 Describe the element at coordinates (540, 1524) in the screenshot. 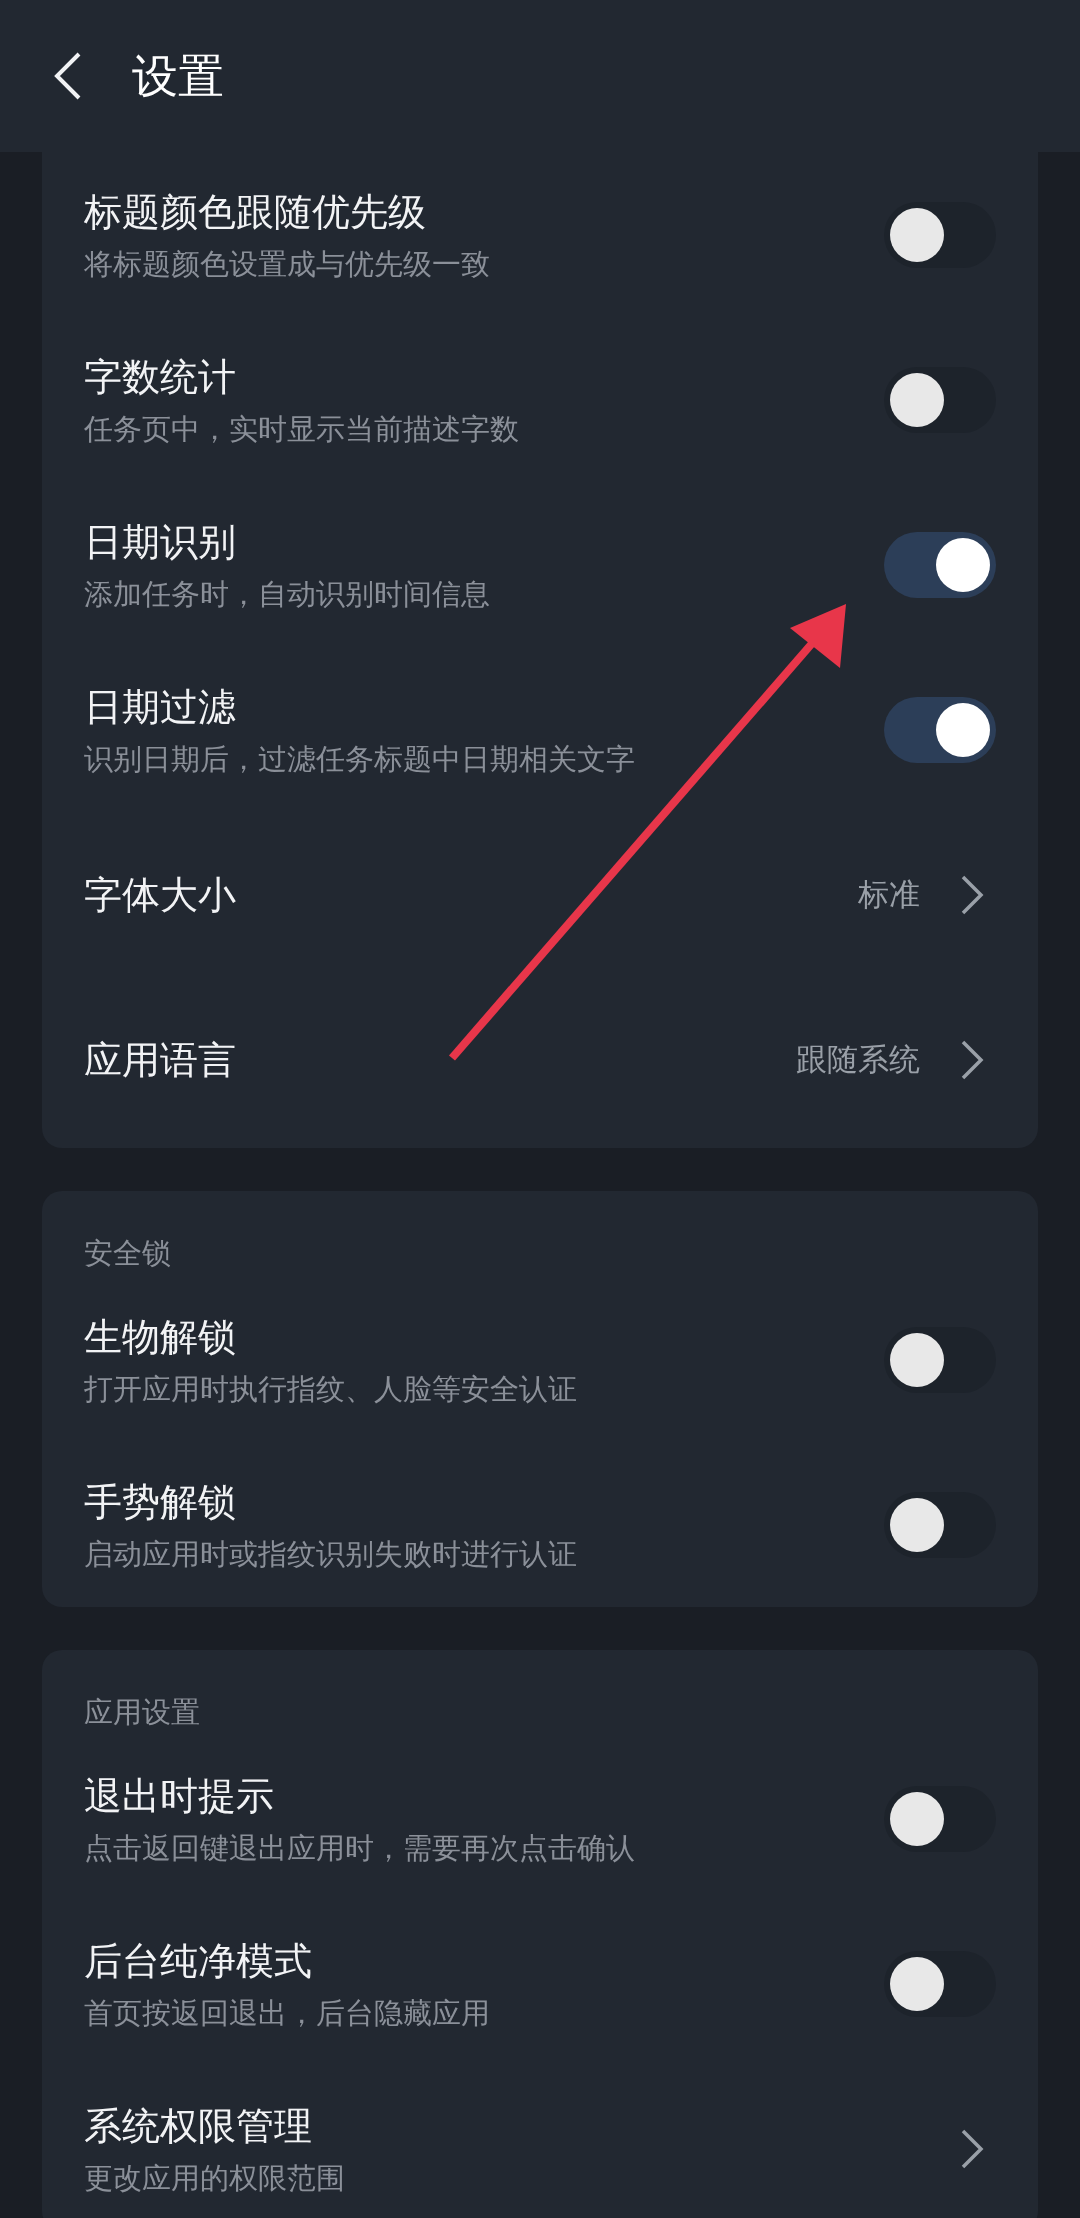

I see `settings-row: 手势解锁 启动应用时或指纹识别失败时进行认证` at that location.